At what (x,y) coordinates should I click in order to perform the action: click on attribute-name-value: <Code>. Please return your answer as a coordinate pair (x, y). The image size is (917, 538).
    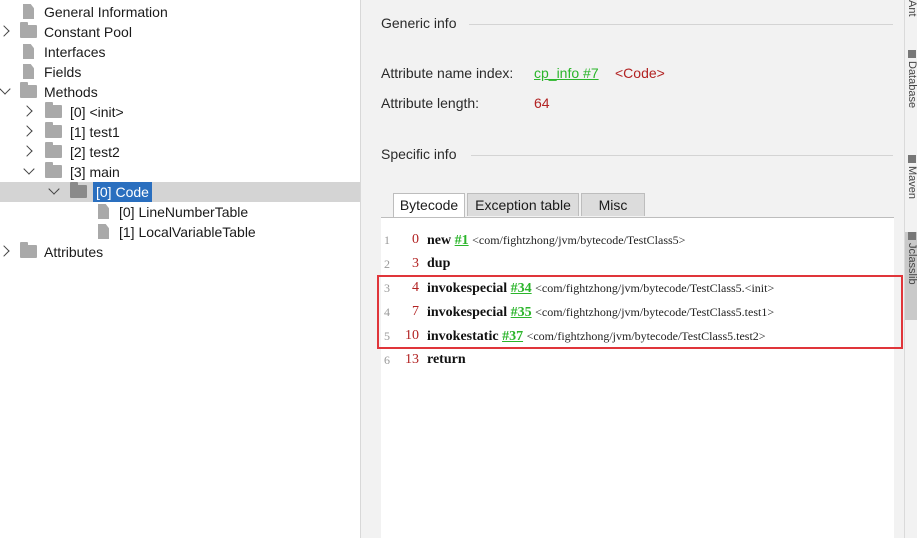
    Looking at the image, I should click on (640, 73).